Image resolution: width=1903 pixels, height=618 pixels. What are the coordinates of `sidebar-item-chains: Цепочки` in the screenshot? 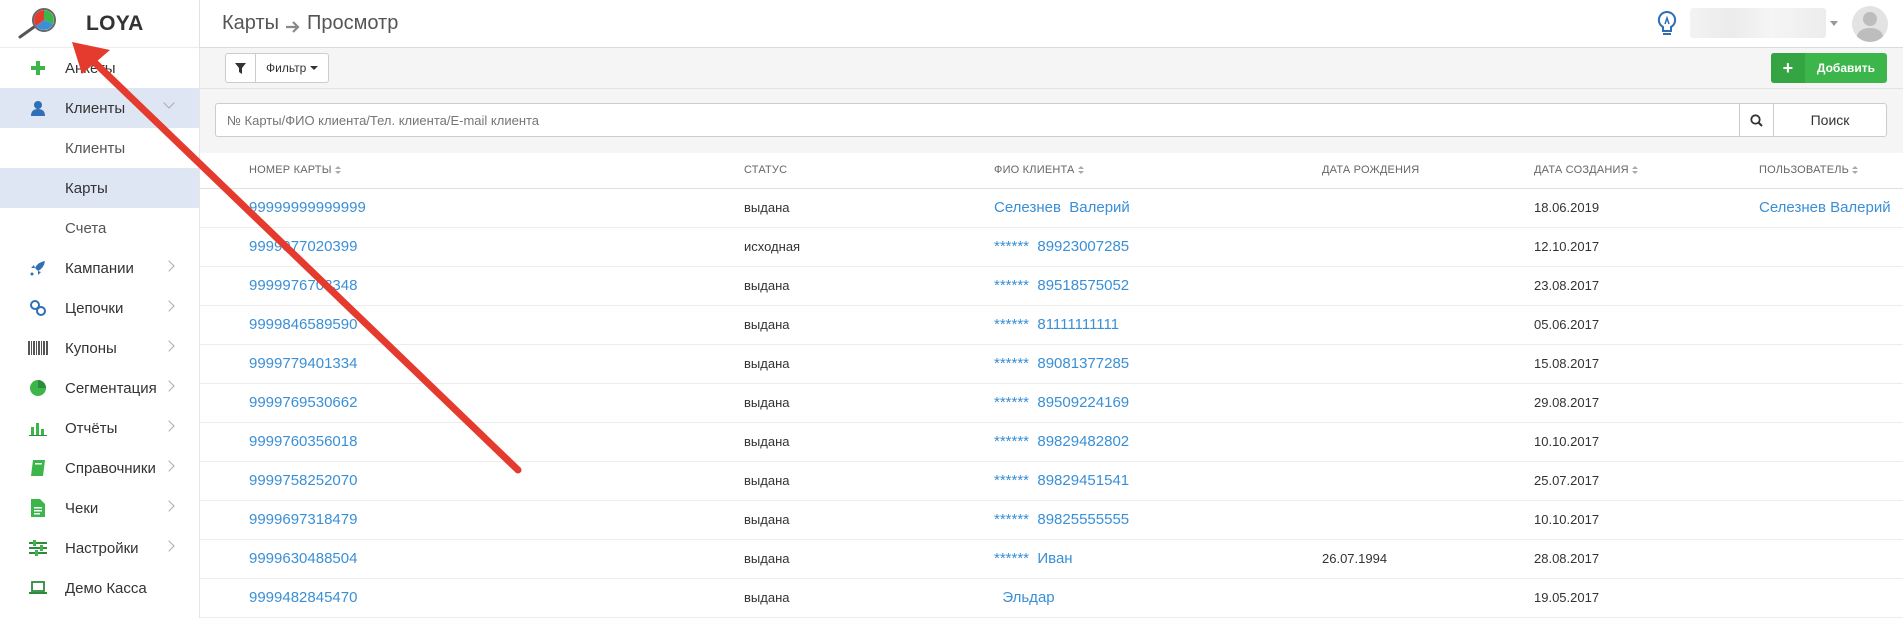 It's located at (99, 308).